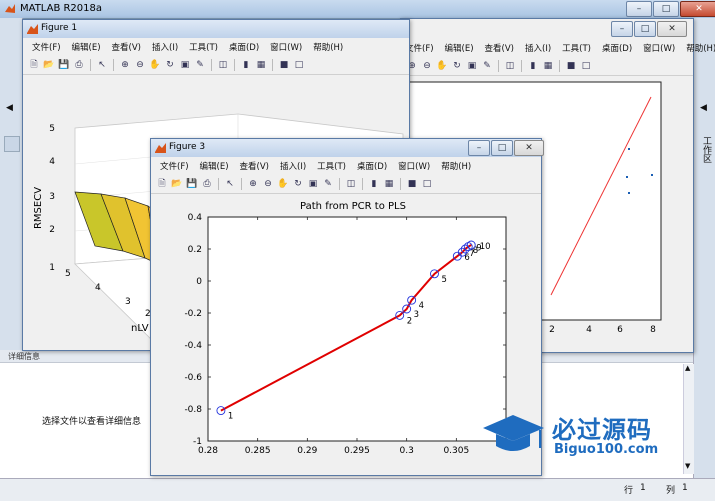  I want to click on figure2-menu-tools: 工具(T), so click(576, 48).